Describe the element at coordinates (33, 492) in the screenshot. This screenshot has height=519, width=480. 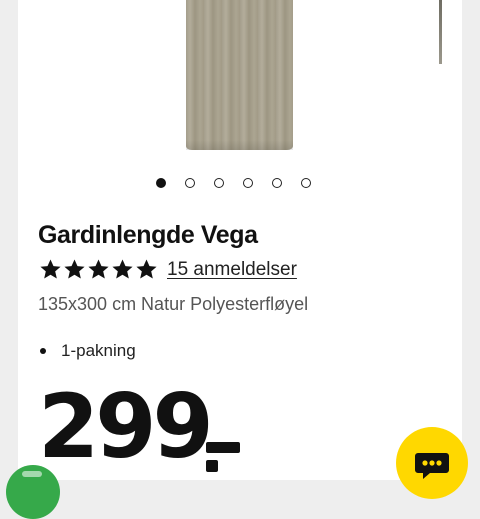
I see `green-badge-button` at that location.